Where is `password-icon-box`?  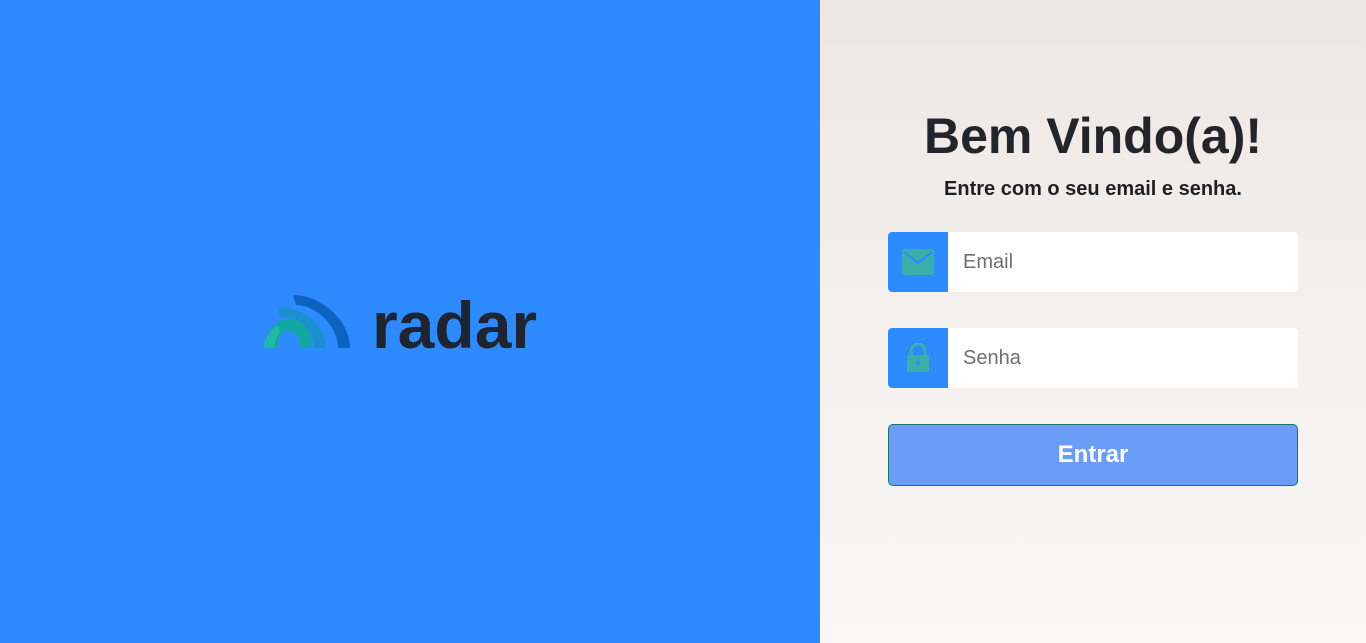
password-icon-box is located at coordinates (918, 358).